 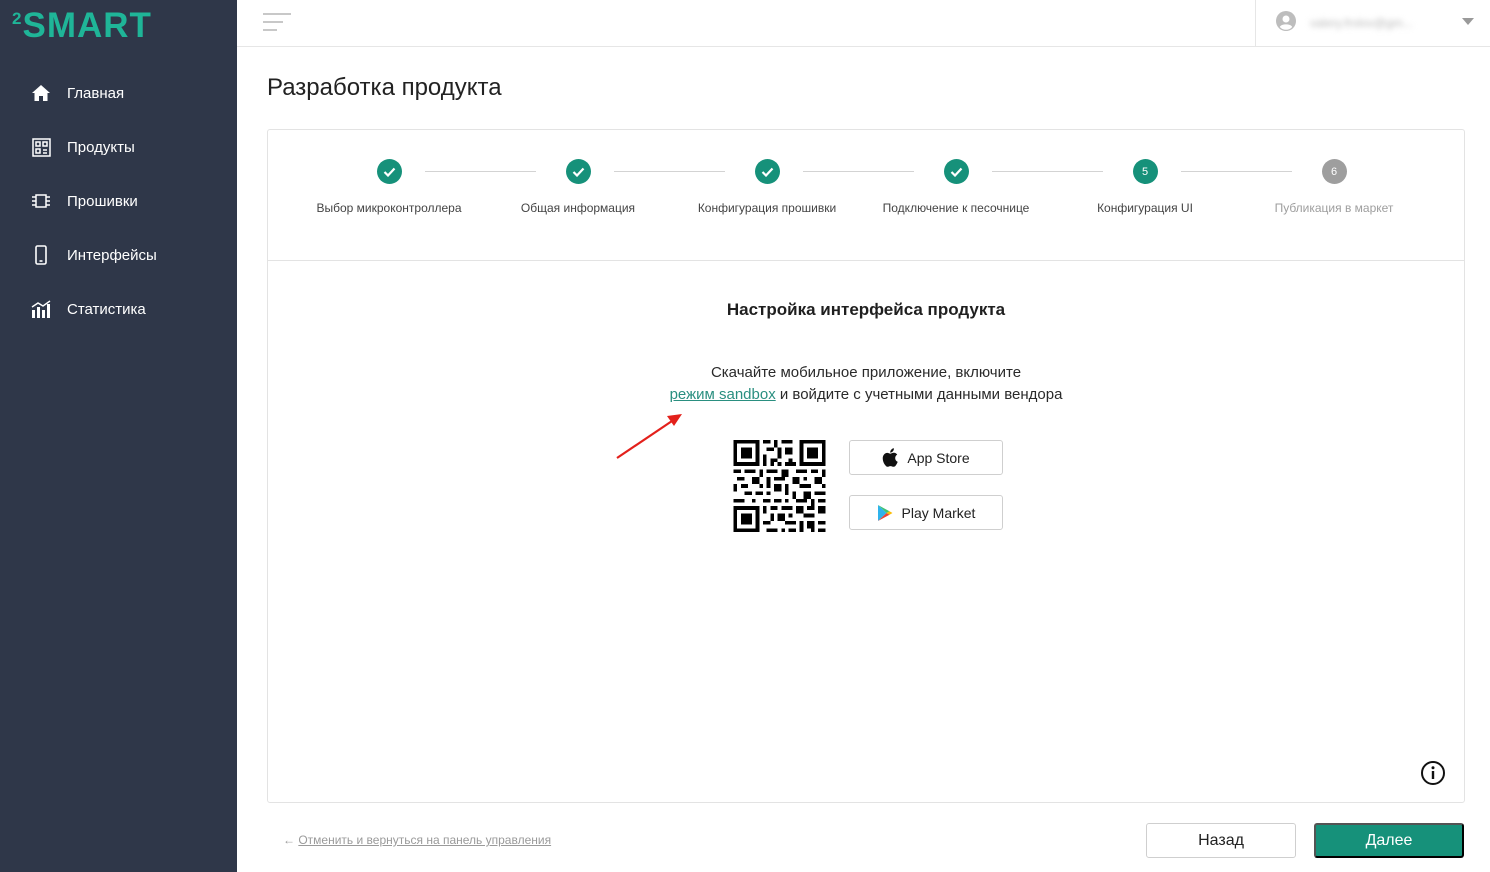 What do you see at coordinates (723, 394) in the screenshot?
I see `sandbox-mode-link: режим sandbox` at bounding box center [723, 394].